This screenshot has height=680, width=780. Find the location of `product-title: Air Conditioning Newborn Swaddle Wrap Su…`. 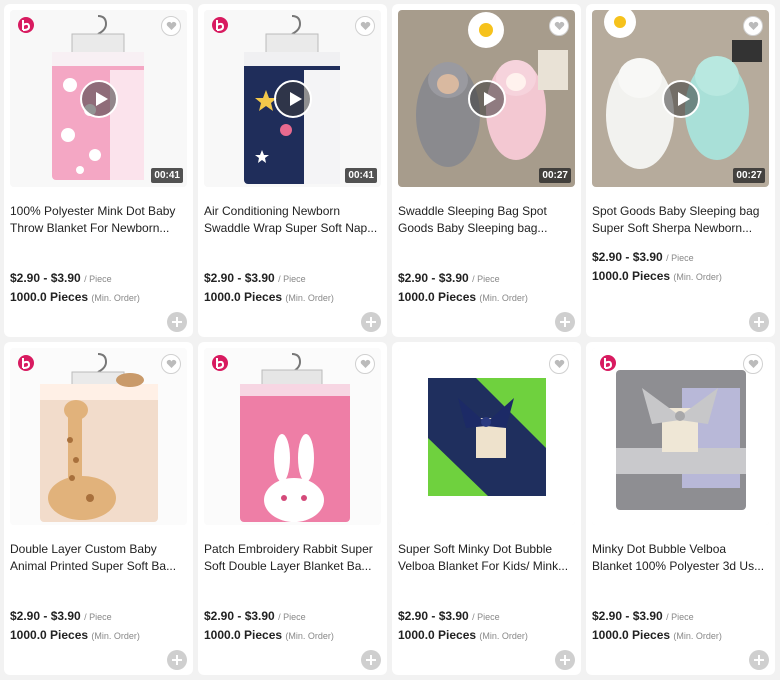

product-title: Air Conditioning Newborn Swaddle Wrap Su… is located at coordinates (292, 220).